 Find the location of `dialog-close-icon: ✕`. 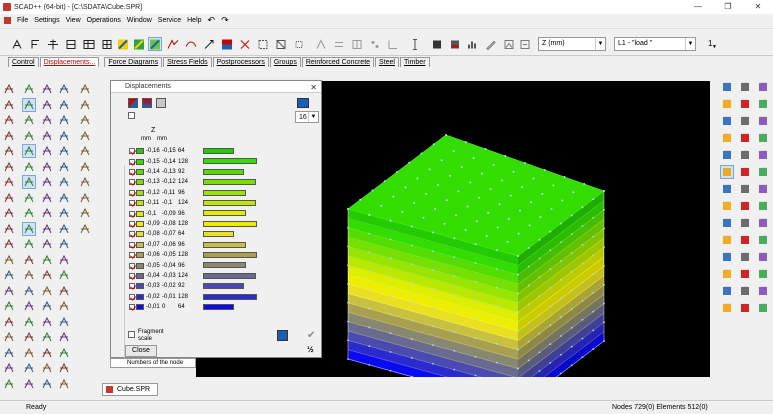

dialog-close-icon: ✕ is located at coordinates (313, 88).